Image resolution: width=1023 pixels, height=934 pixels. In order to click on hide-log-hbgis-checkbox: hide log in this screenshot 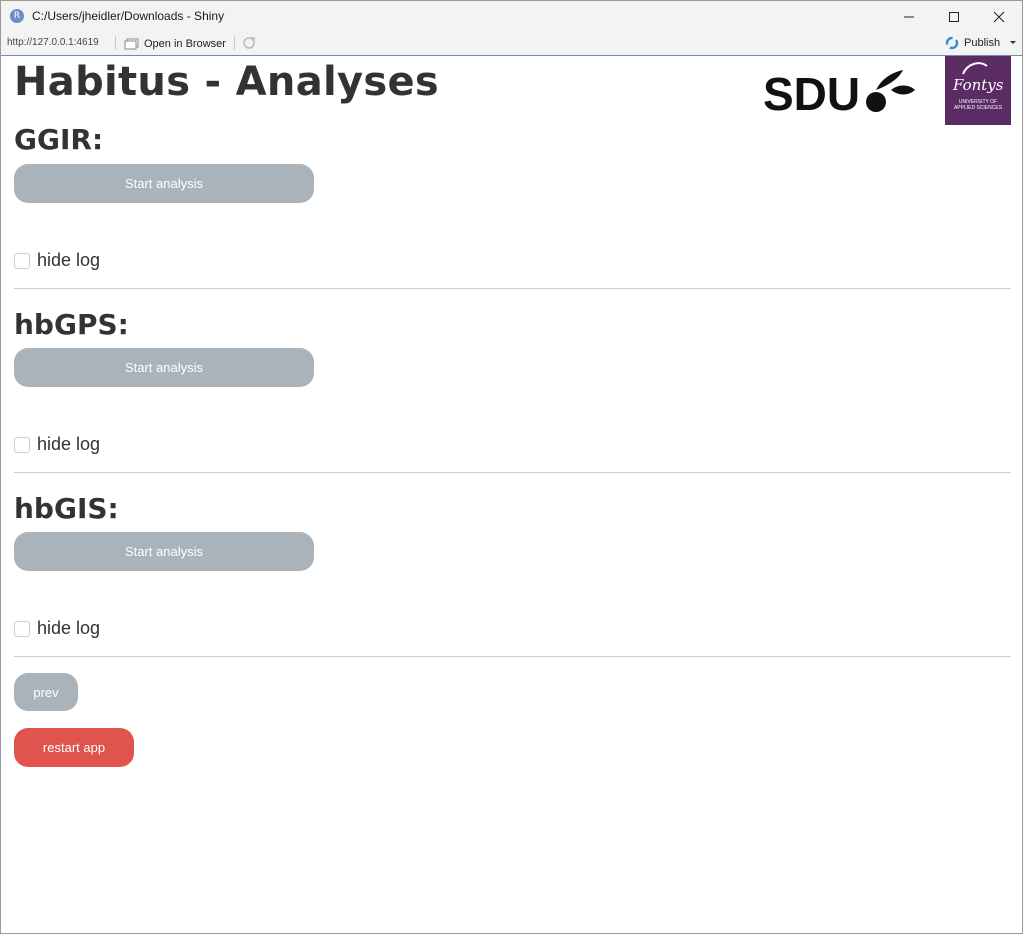, I will do `click(57, 628)`.